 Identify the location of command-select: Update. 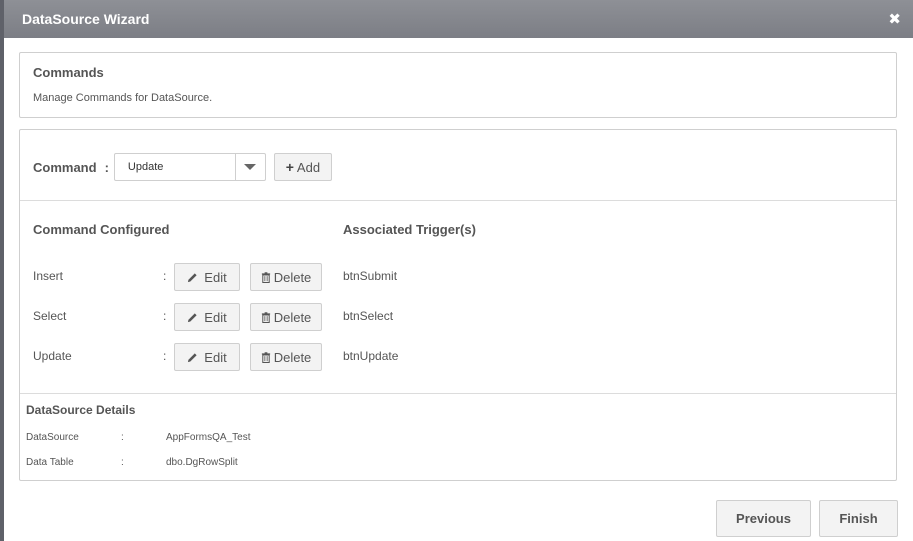
(189, 167).